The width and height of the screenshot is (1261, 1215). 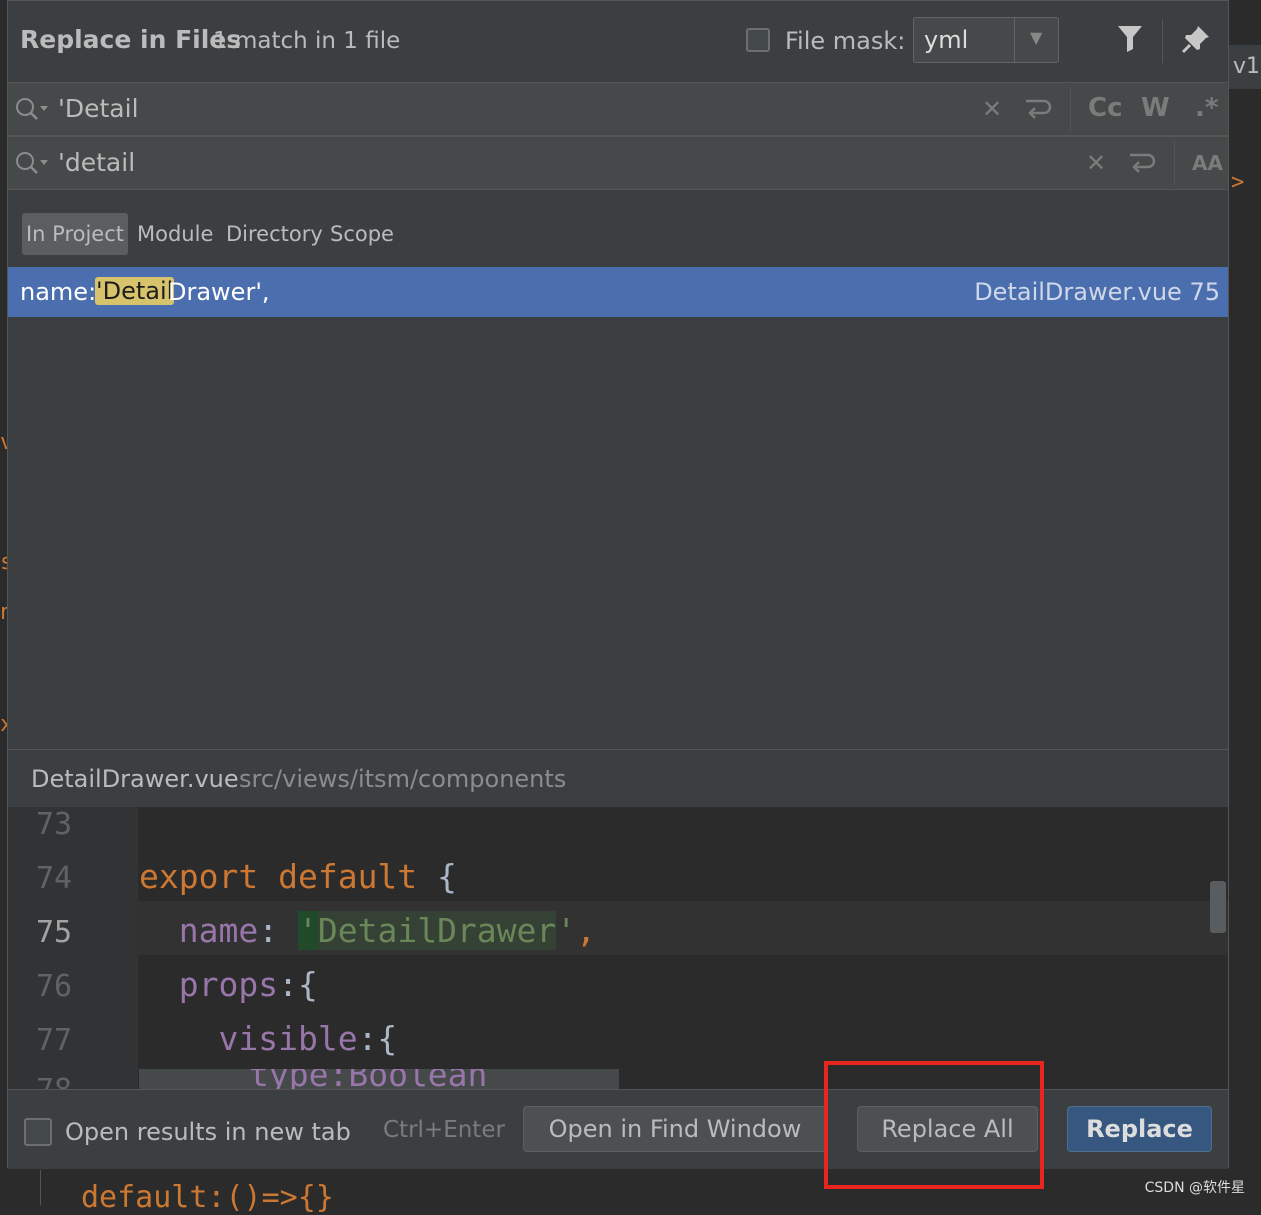 What do you see at coordinates (54, 1040) in the screenshot?
I see `line-number: 77` at bounding box center [54, 1040].